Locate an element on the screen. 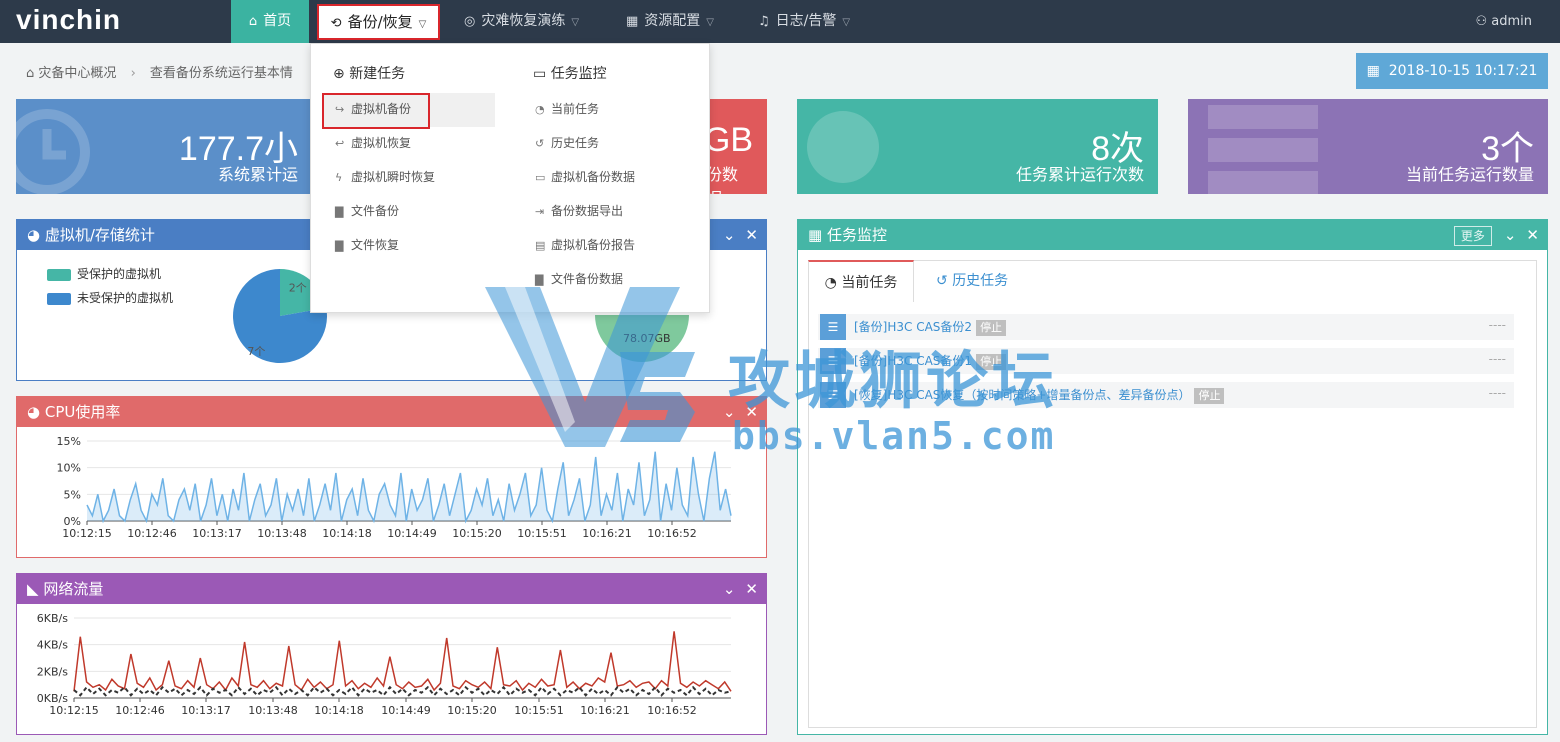 Image resolution: width=1560 pixels, height=742 pixels. tab-history-tasks: ↺ 历史任务 is located at coordinates (972, 281).